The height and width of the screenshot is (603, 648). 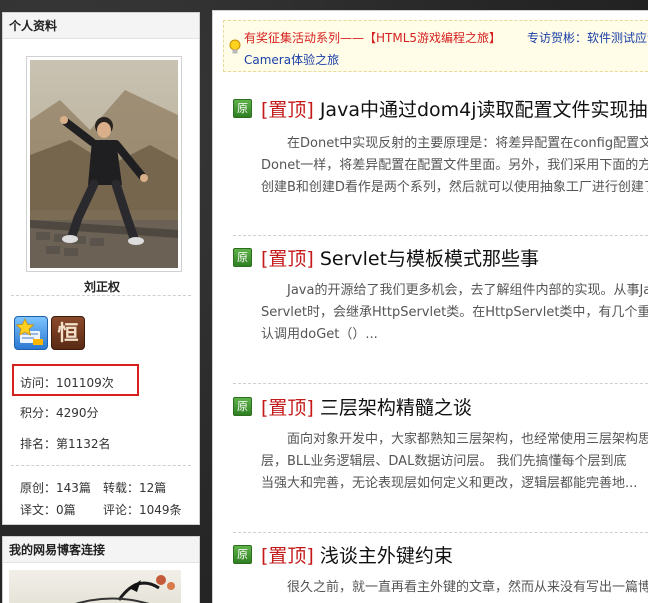 I want to click on article-title-link: [置顶] 三层架构精髓之谈, so click(x=366, y=406).